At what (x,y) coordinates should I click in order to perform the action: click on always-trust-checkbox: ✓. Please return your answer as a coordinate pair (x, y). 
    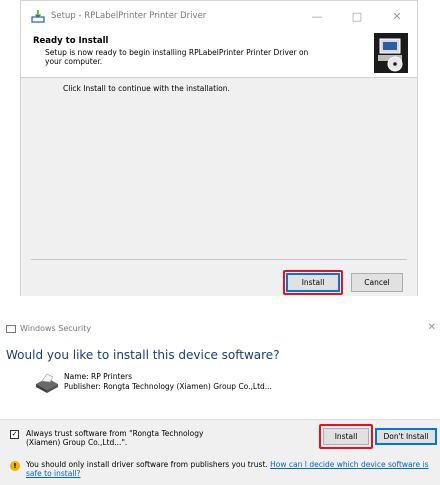
    Looking at the image, I should click on (14, 434).